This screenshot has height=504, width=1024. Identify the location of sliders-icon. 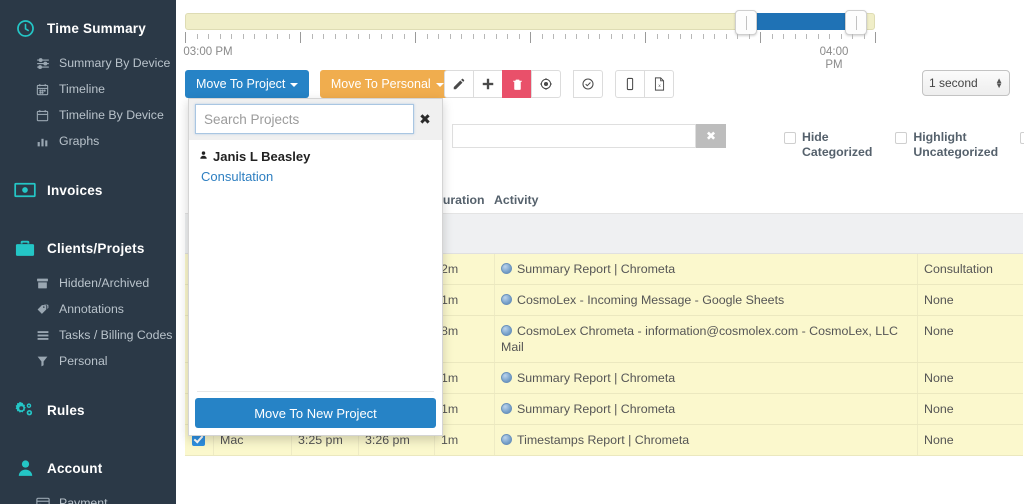
(42, 63).